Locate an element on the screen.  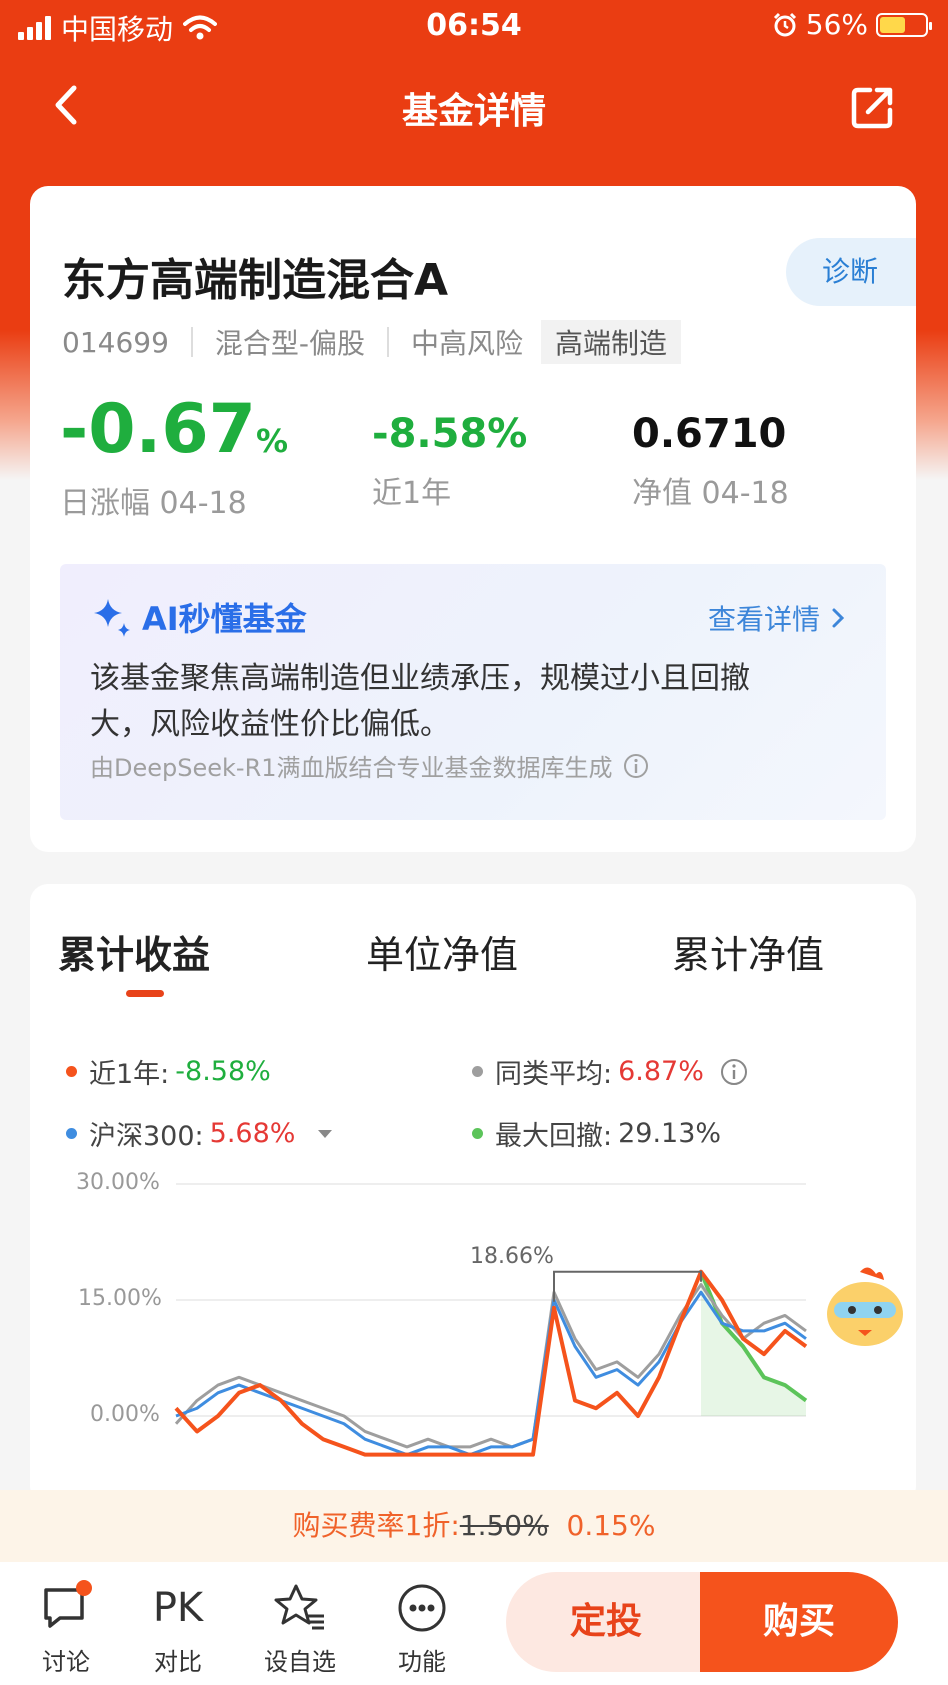
year-return-value: -8.58% is located at coordinates (450, 434).